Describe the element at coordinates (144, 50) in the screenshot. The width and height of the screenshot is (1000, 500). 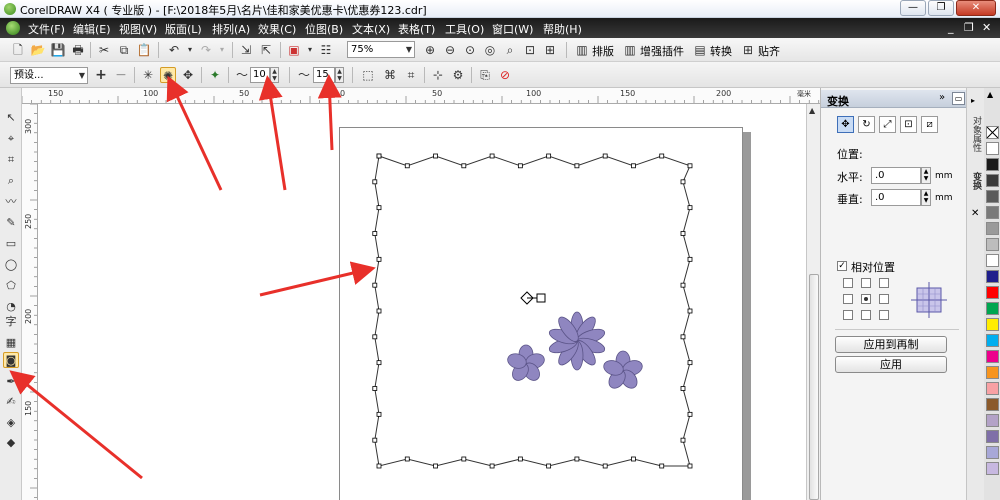
I see `paste-icon: 📋` at that location.